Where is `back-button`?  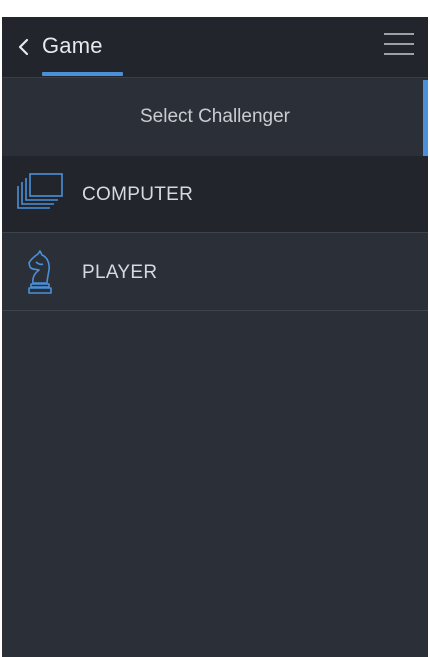
back-button is located at coordinates (25, 47).